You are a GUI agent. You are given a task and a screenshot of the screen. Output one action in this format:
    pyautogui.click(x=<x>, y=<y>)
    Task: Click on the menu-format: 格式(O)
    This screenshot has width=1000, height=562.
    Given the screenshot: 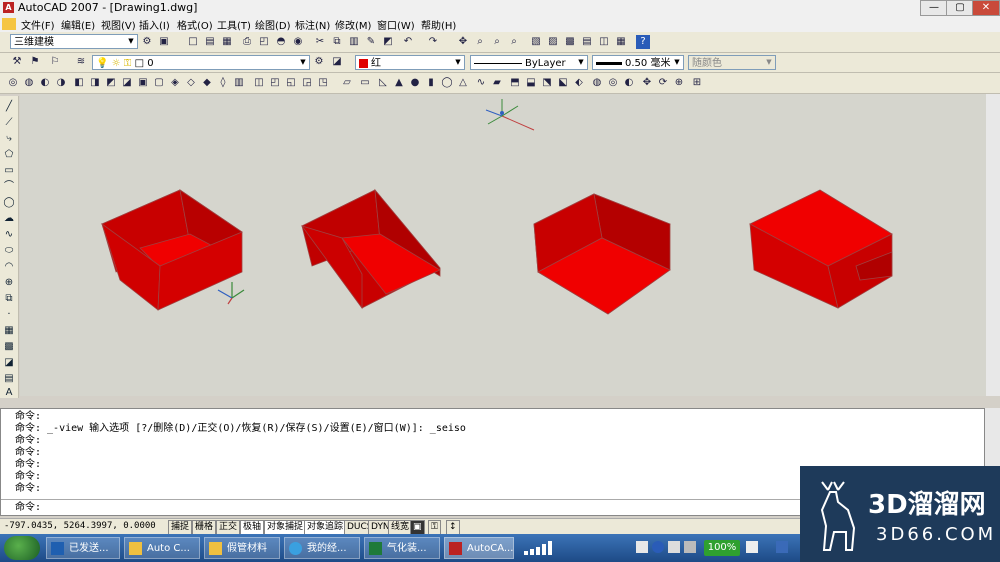 What is the action you would take?
    pyautogui.click(x=195, y=24)
    